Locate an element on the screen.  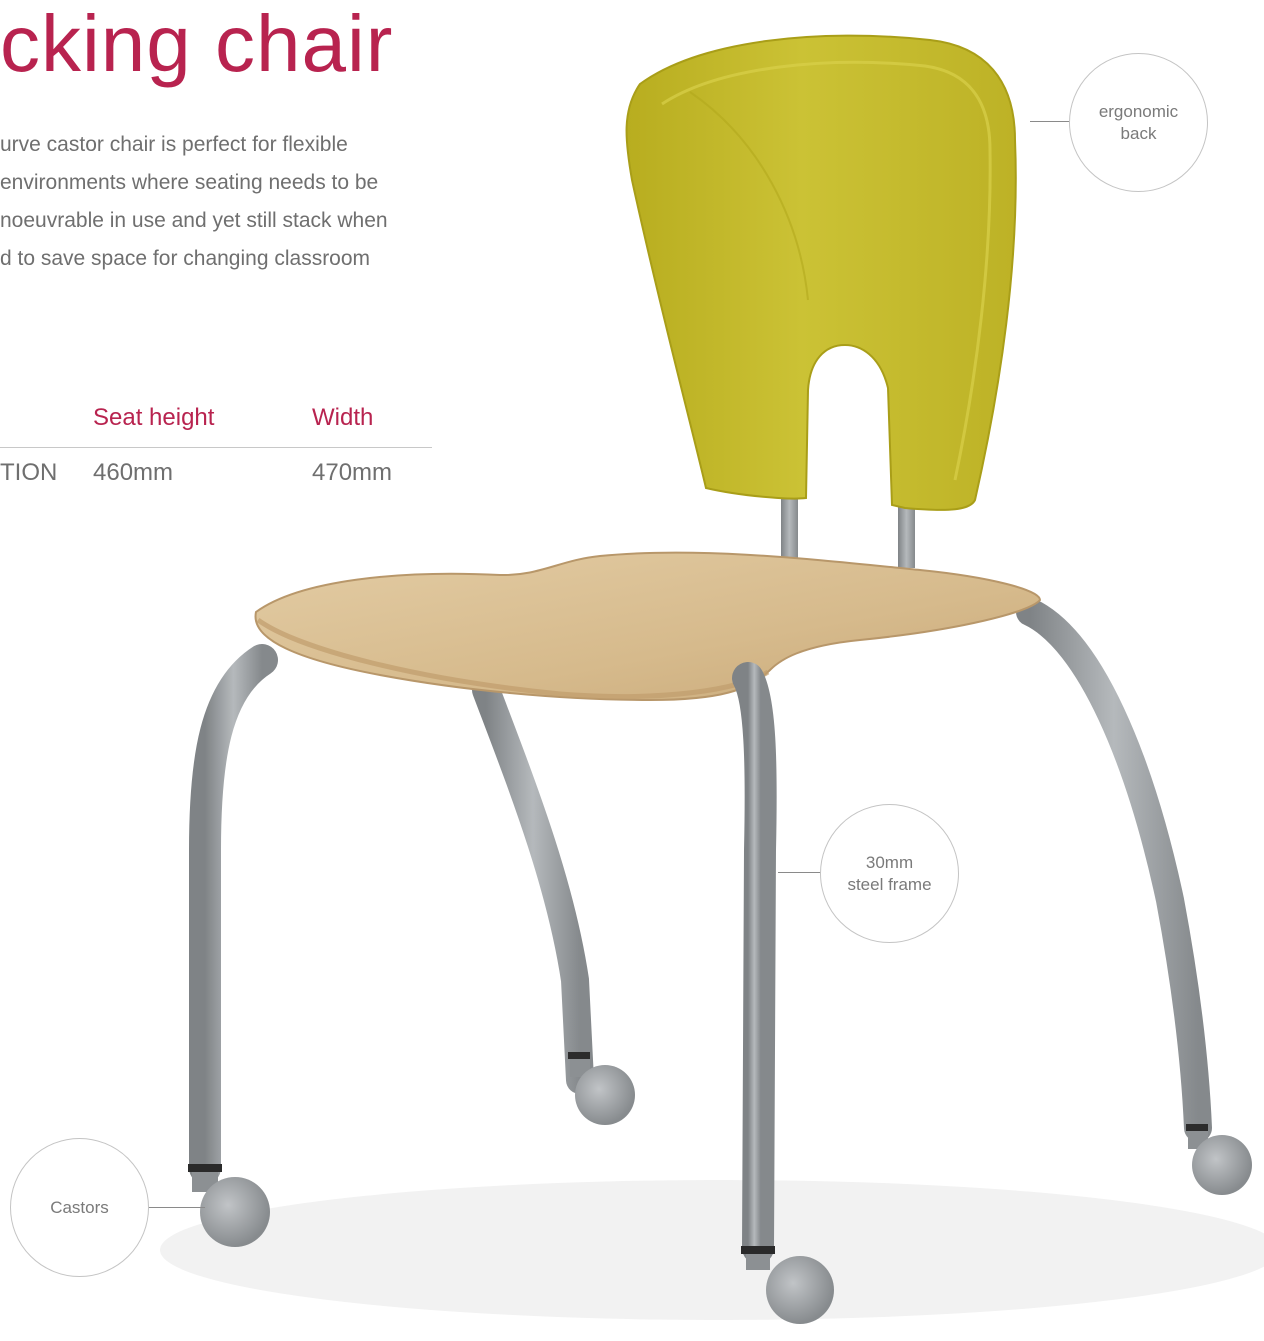
callout-ergonomic-back: ergonomic back is located at coordinates (1138, 122).